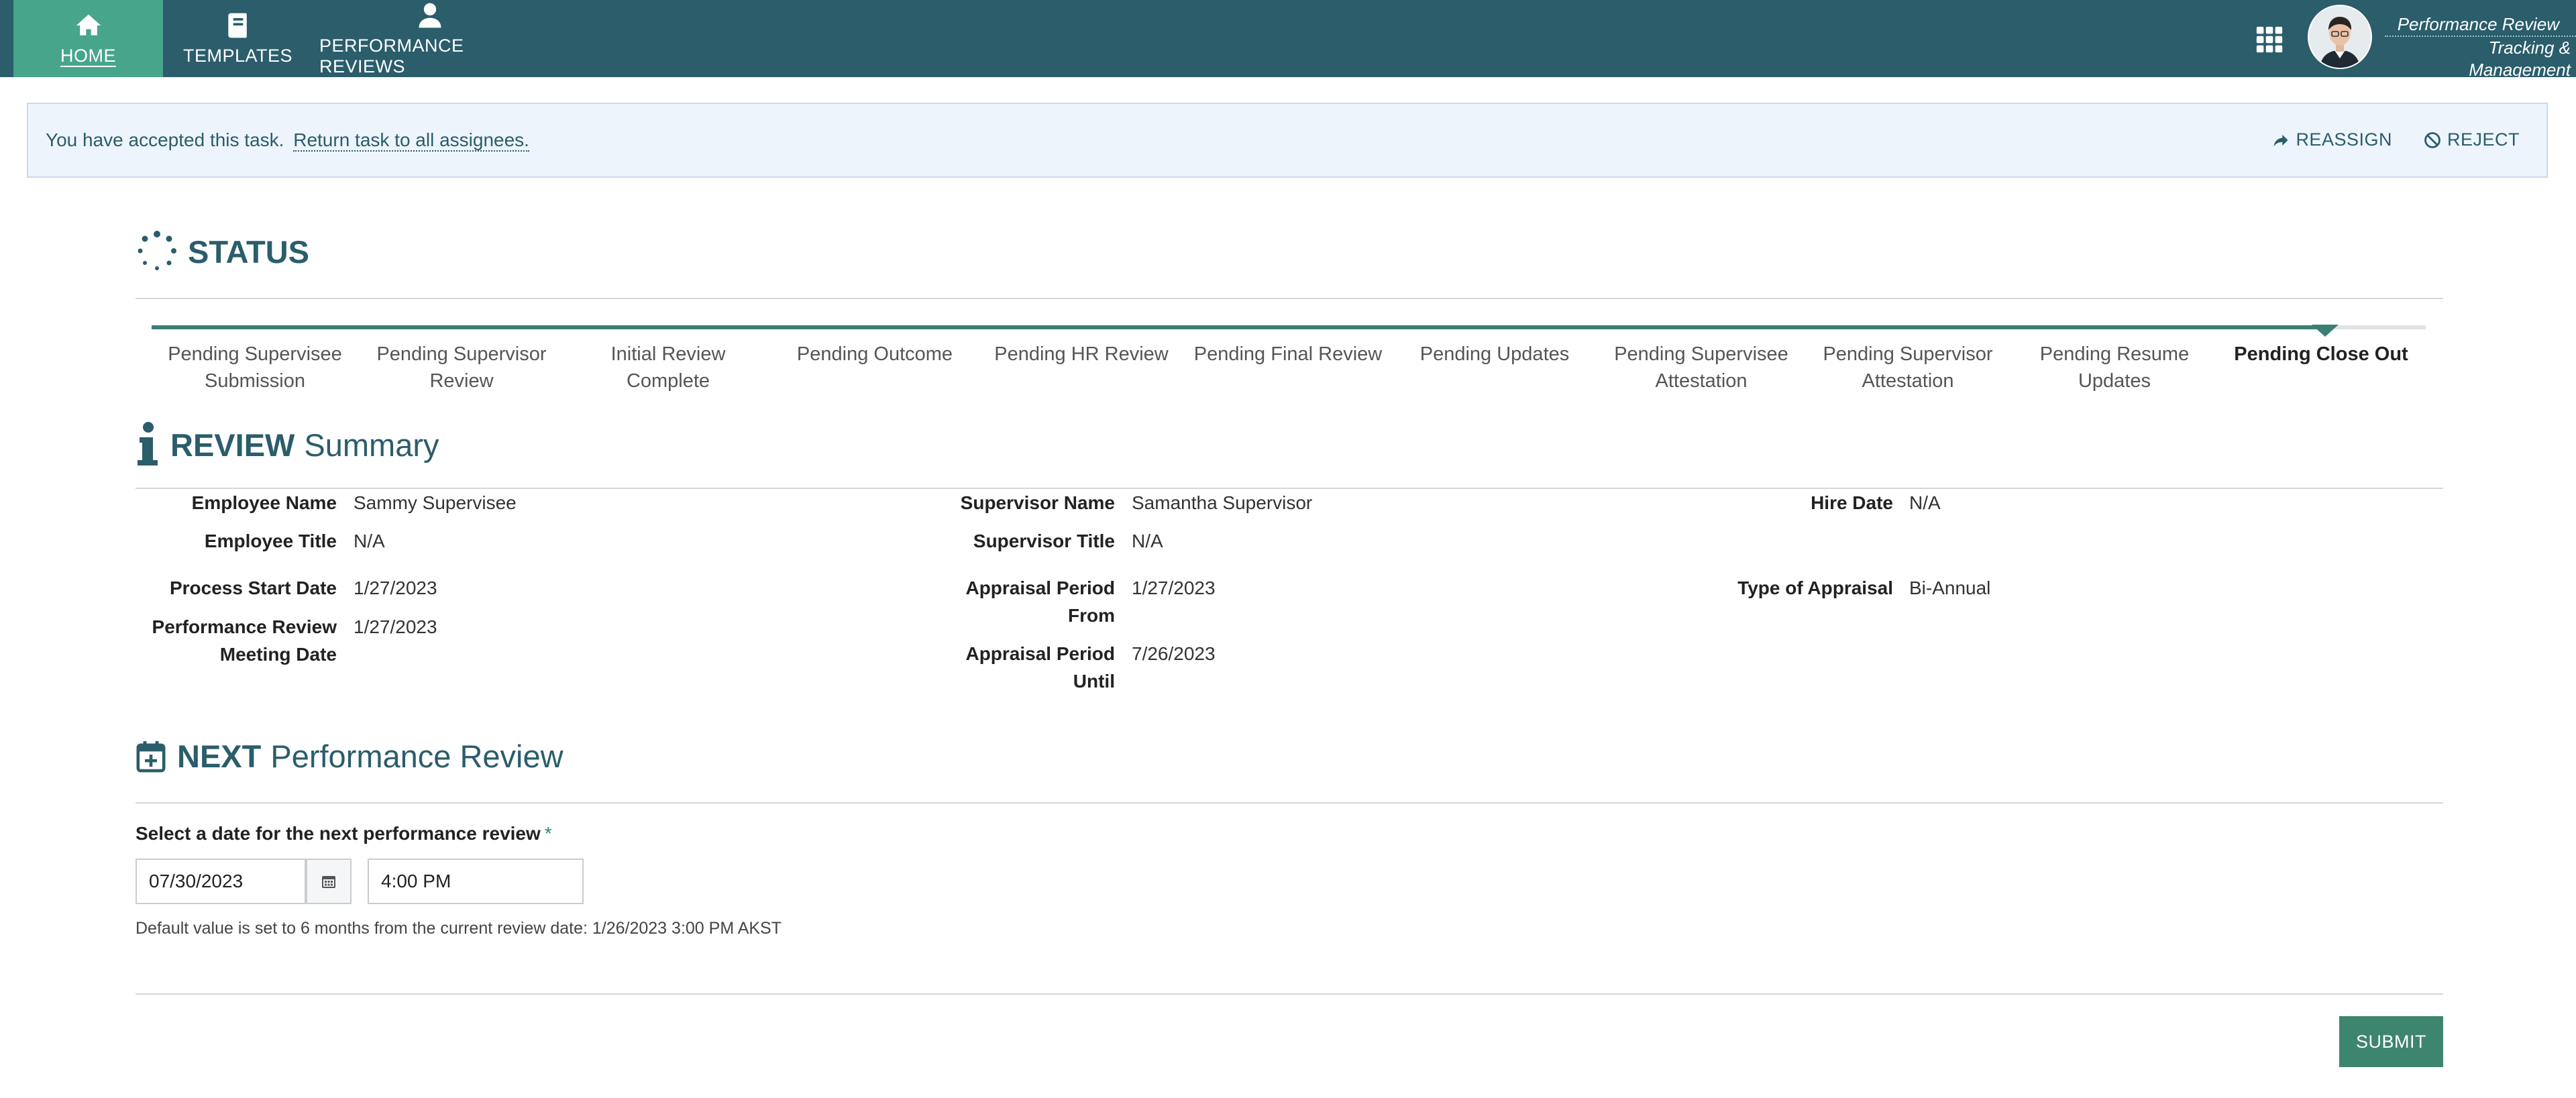 The width and height of the screenshot is (2576, 1098). What do you see at coordinates (1222, 502) in the screenshot?
I see `supervisor-name-value: Samantha Supervisor` at bounding box center [1222, 502].